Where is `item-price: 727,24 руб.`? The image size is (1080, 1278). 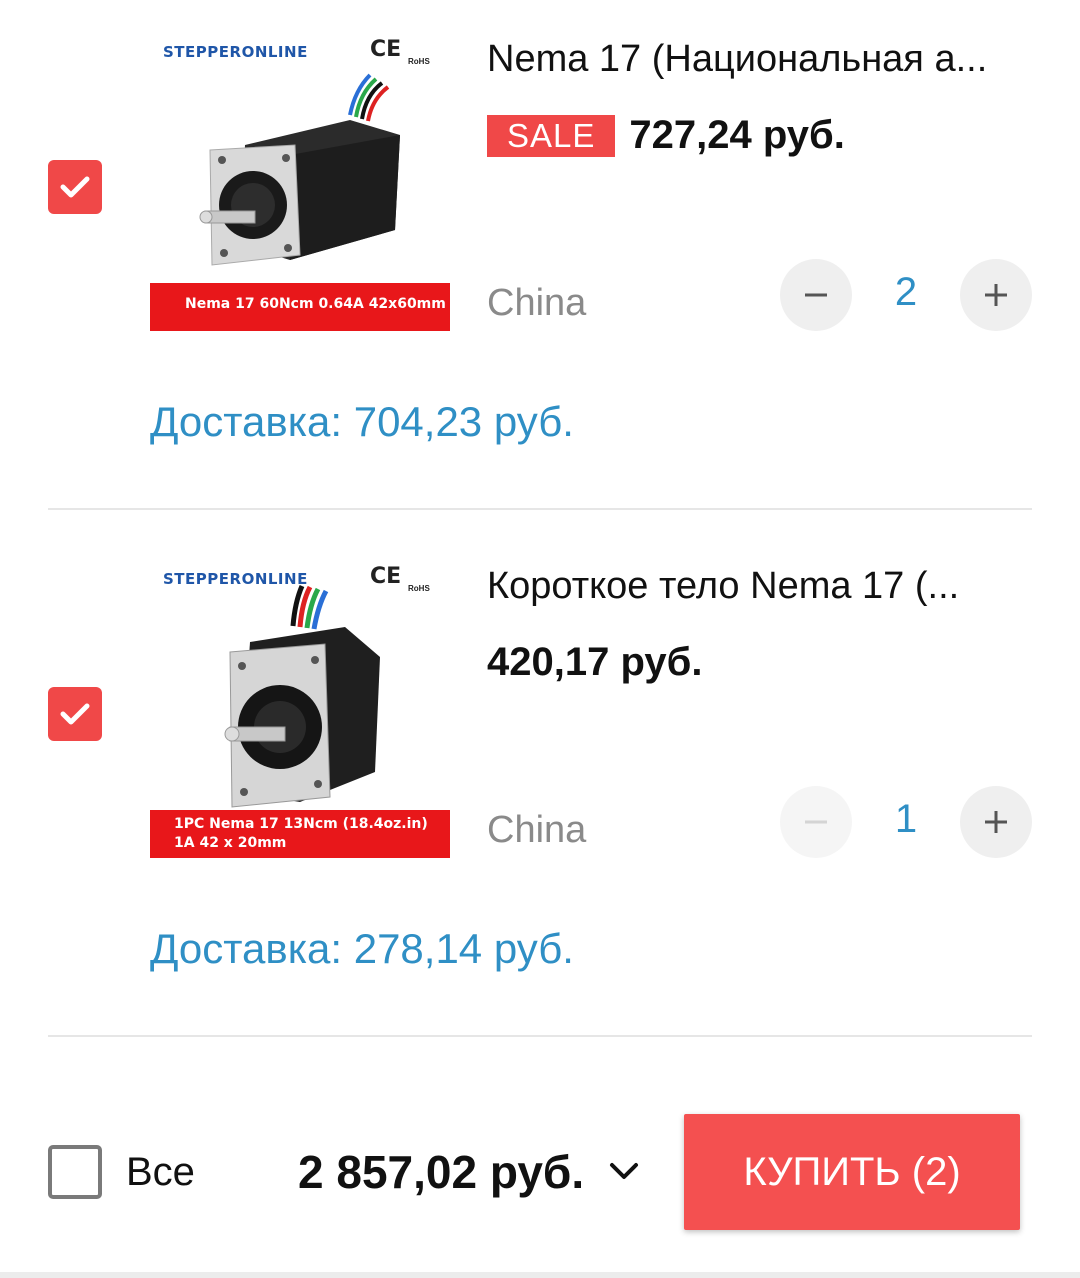
item-price: 727,24 руб. is located at coordinates (737, 135).